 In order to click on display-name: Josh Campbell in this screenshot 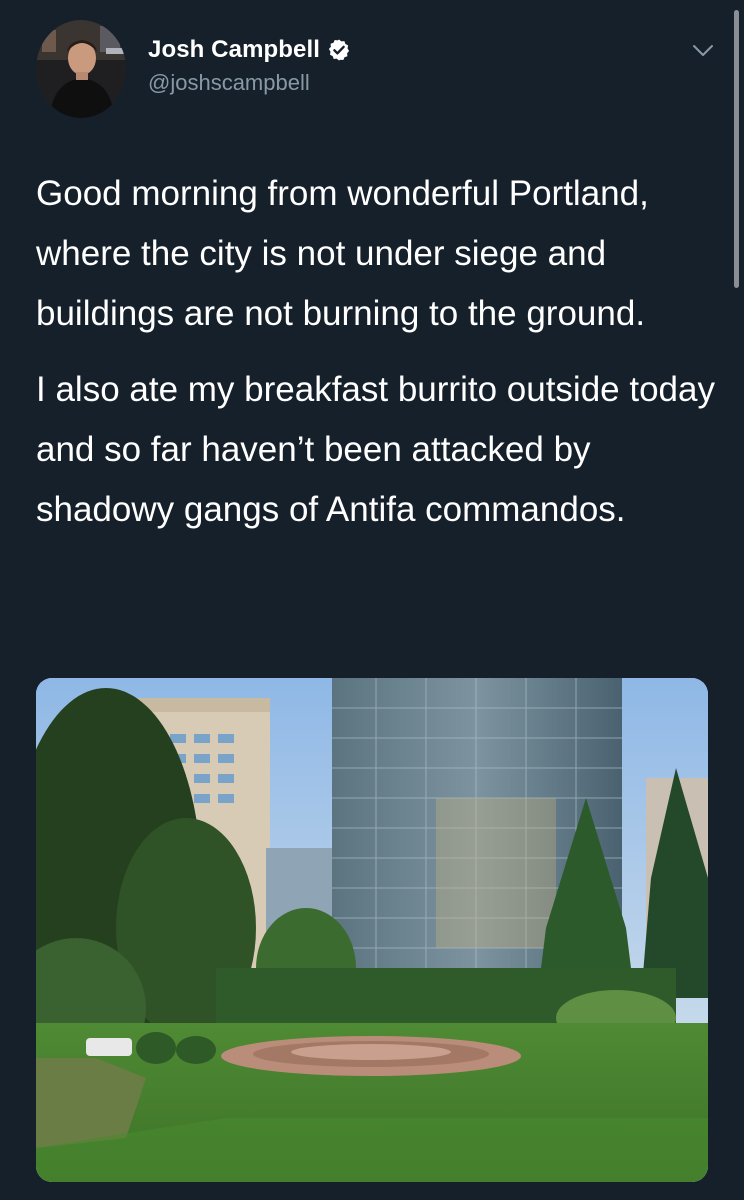, I will do `click(234, 50)`.